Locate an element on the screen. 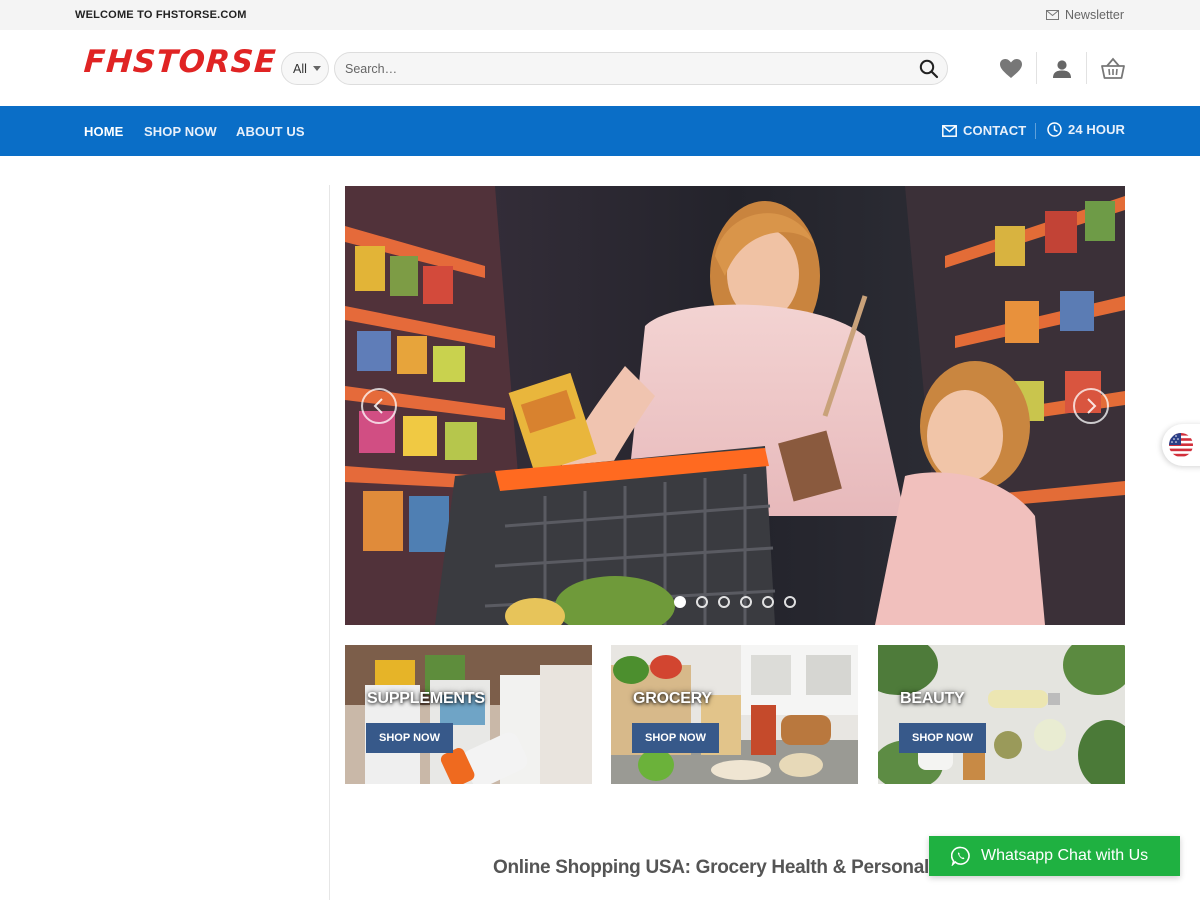  header: FHSTORSE All is located at coordinates (600, 68).